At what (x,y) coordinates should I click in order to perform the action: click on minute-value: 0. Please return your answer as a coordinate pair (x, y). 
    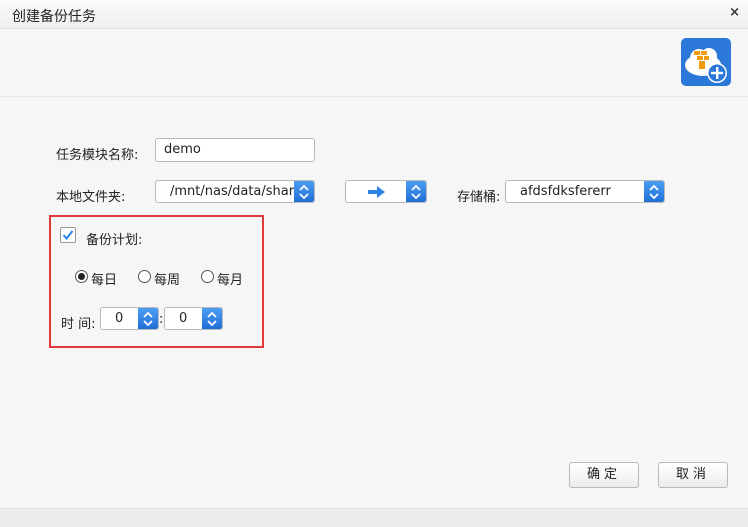
    Looking at the image, I should click on (183, 318).